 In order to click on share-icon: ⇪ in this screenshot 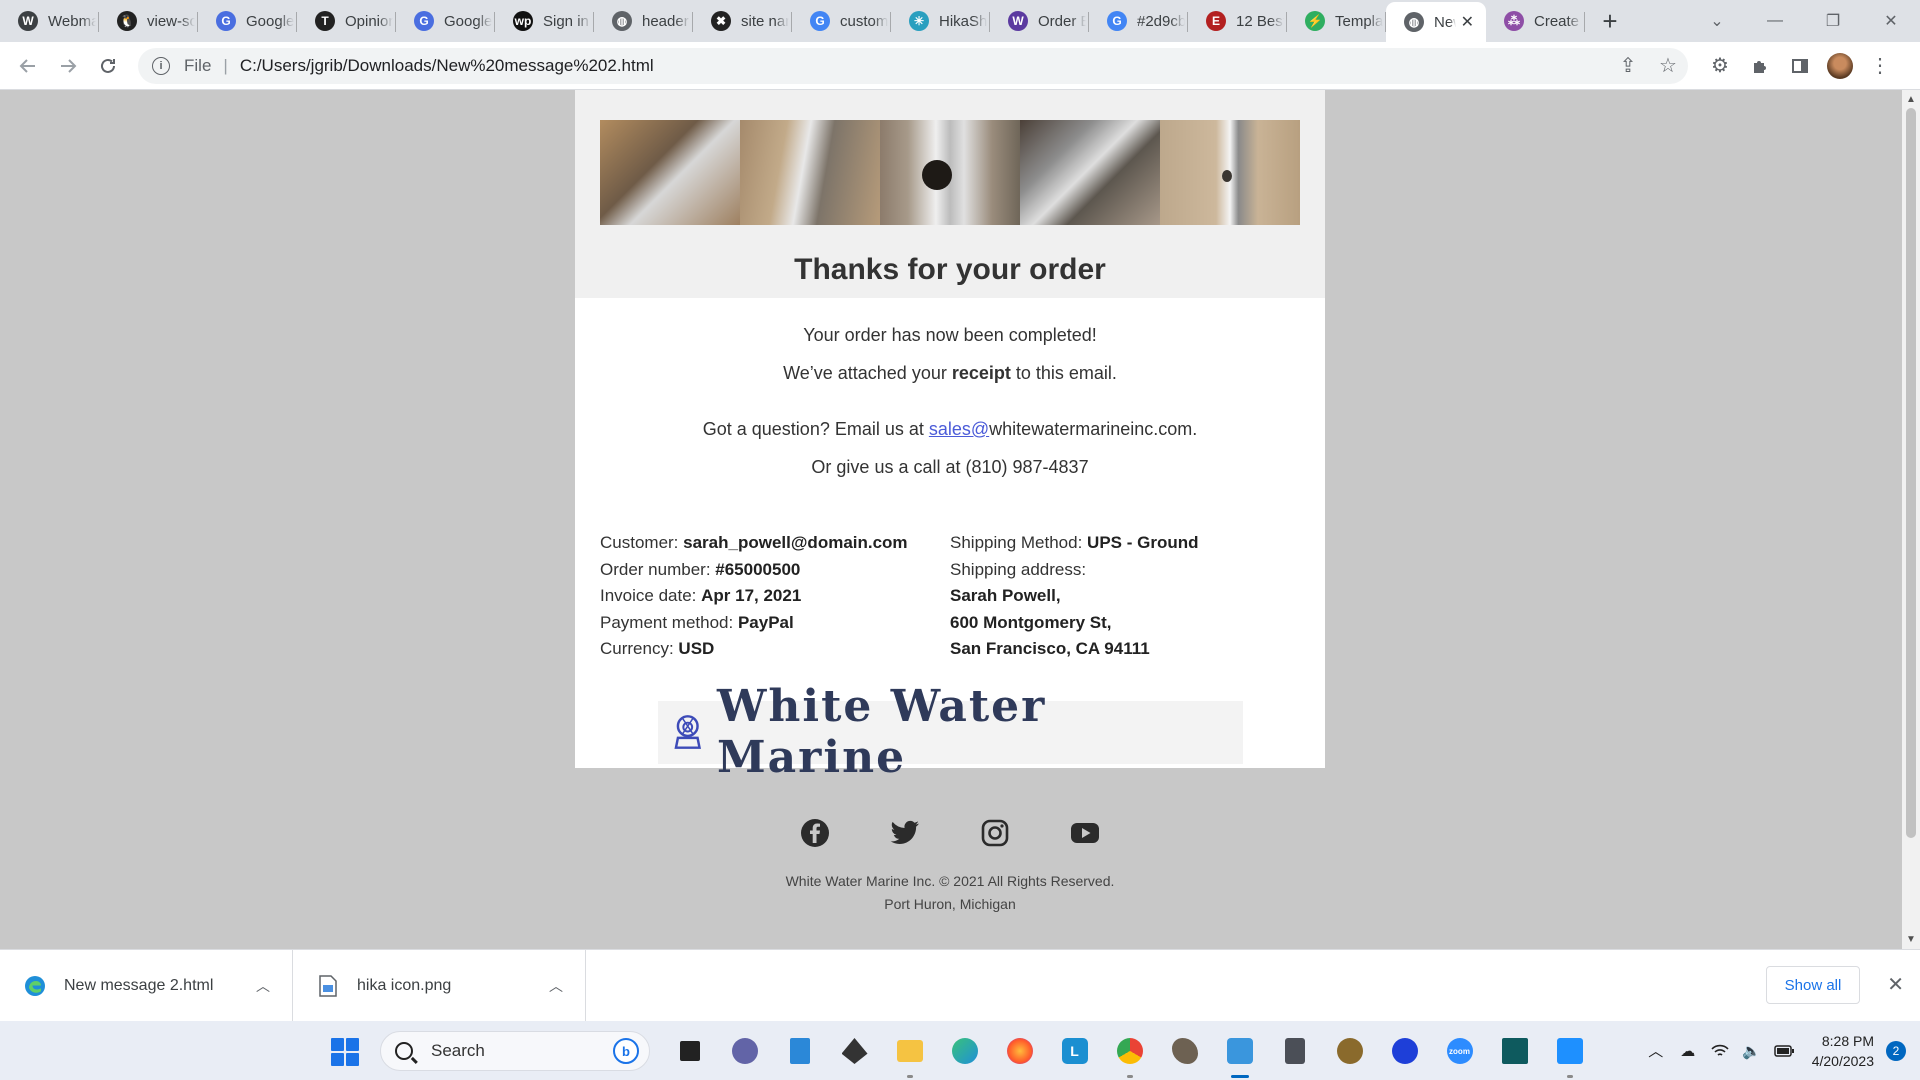, I will do `click(1628, 65)`.